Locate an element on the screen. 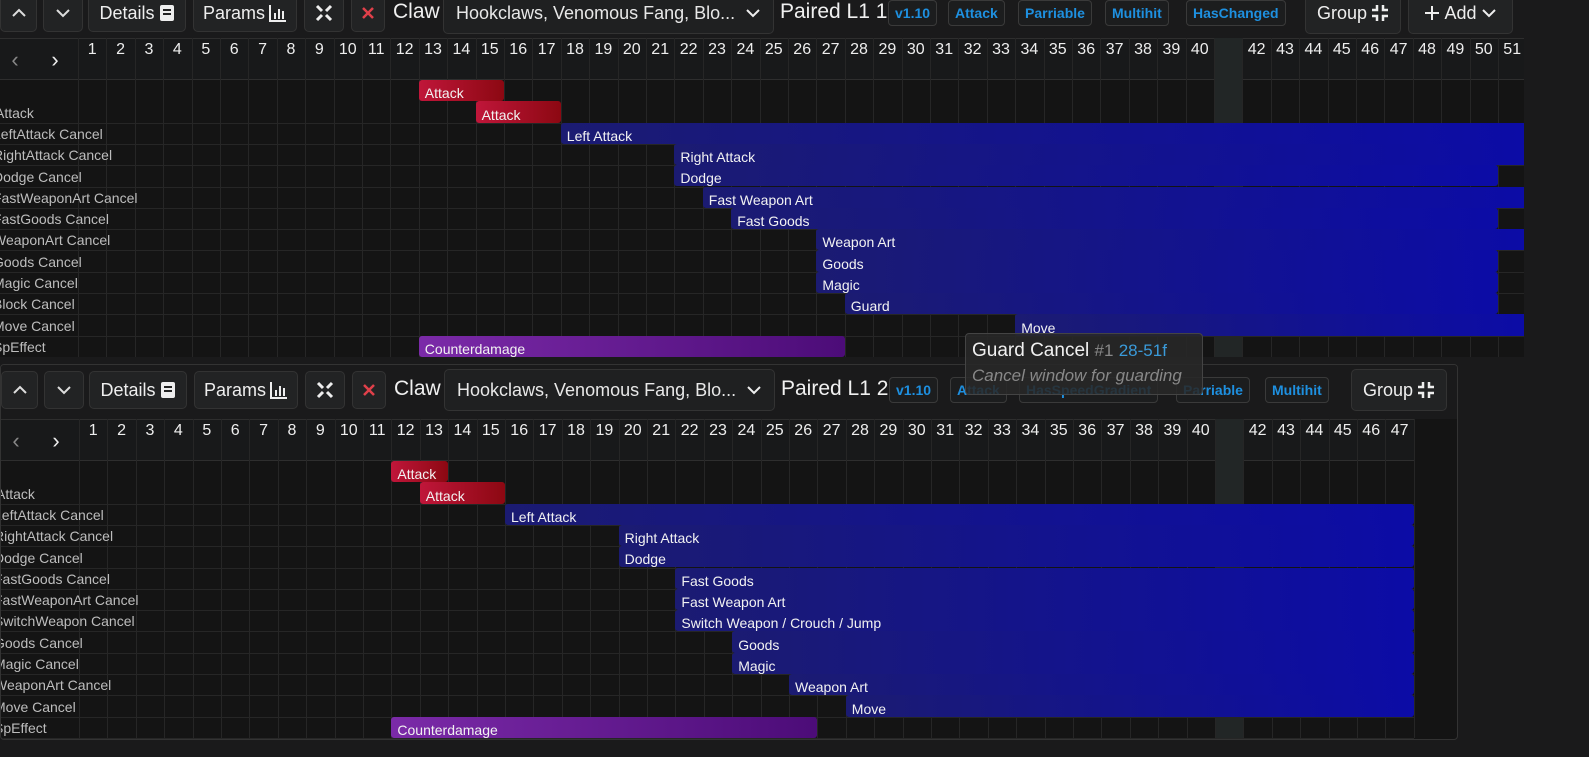  frame-number: 18 is located at coordinates (575, 50).